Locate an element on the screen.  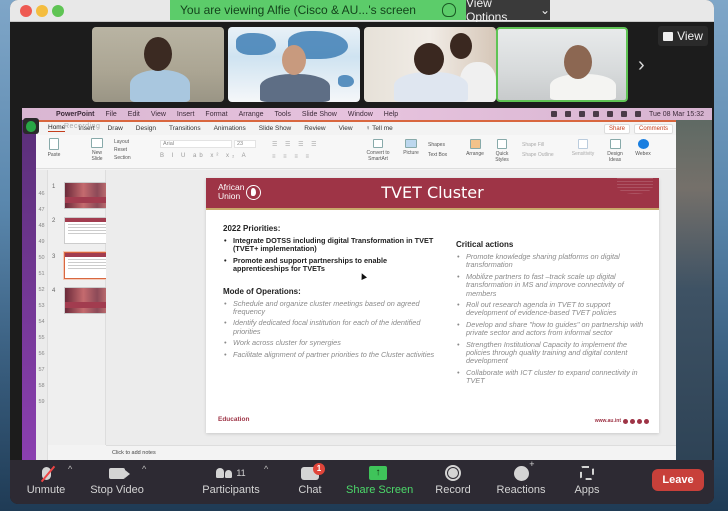
tell-me-search: ♀ Tell me is located at coordinates (379, 128).